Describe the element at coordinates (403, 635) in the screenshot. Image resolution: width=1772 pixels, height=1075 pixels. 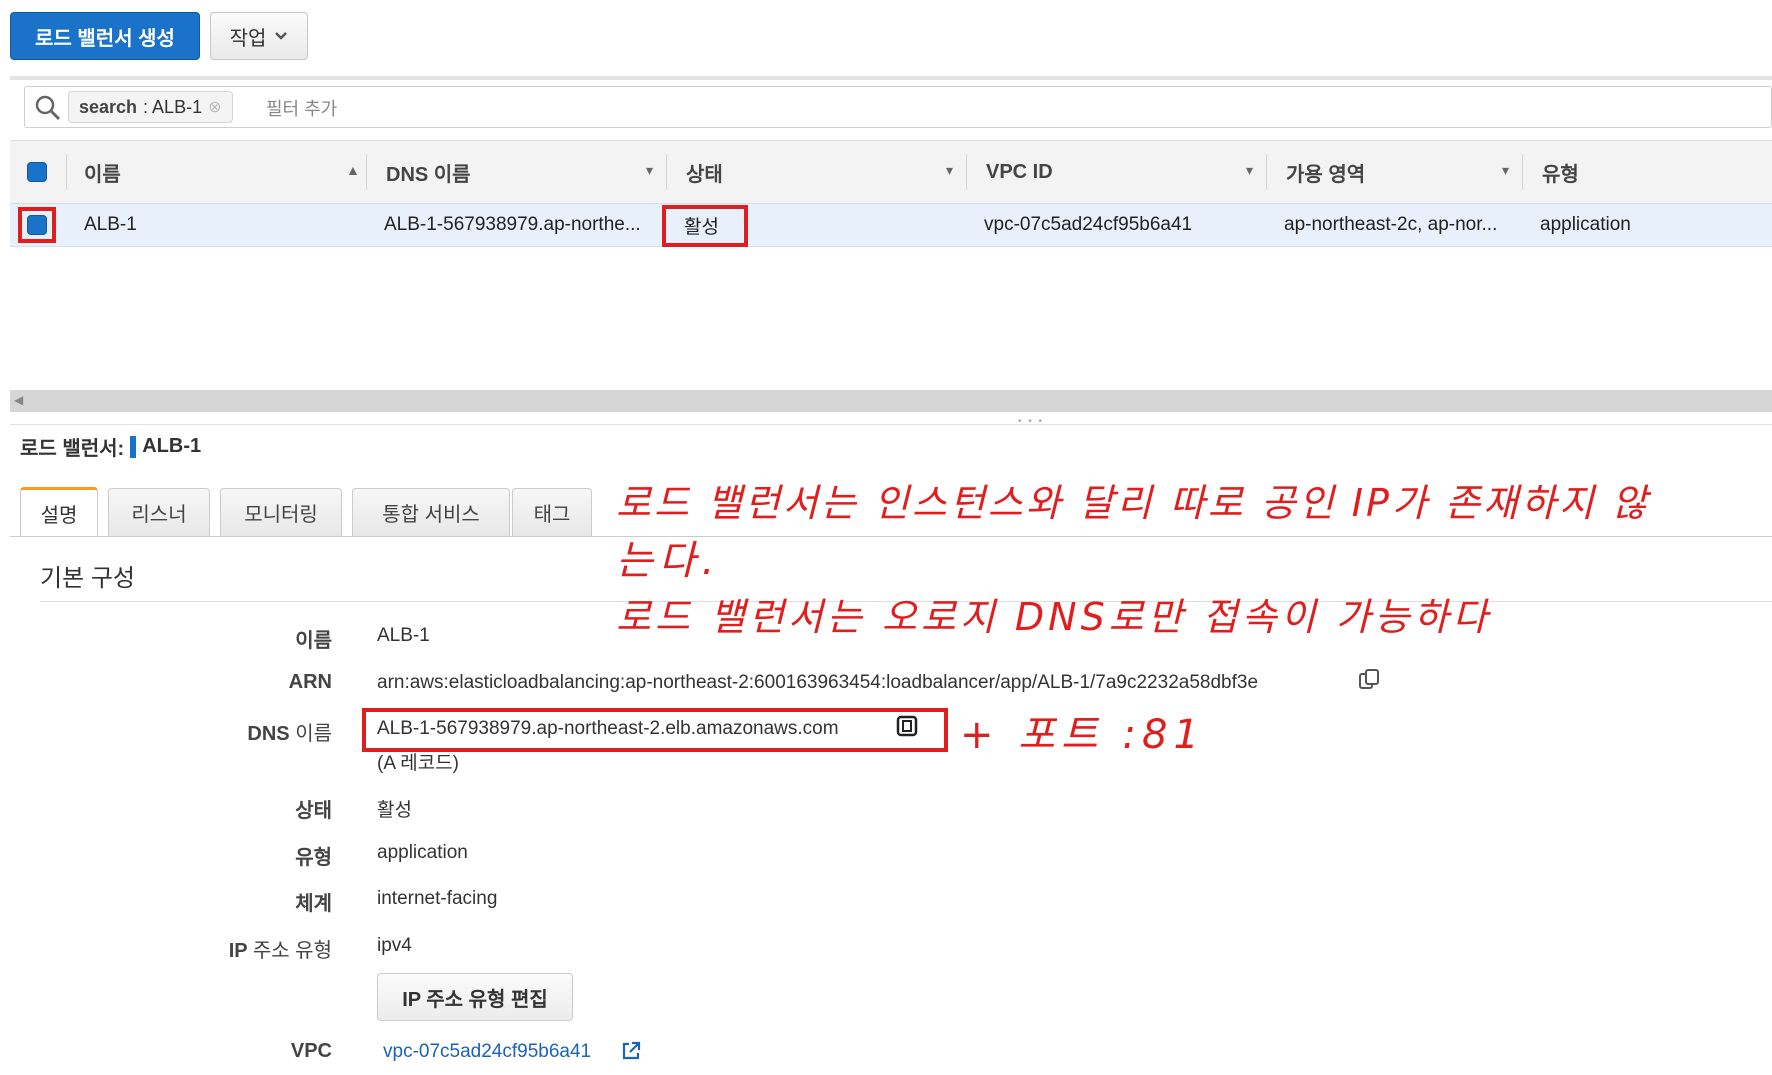
I see `field-value-name: ALB-1` at that location.